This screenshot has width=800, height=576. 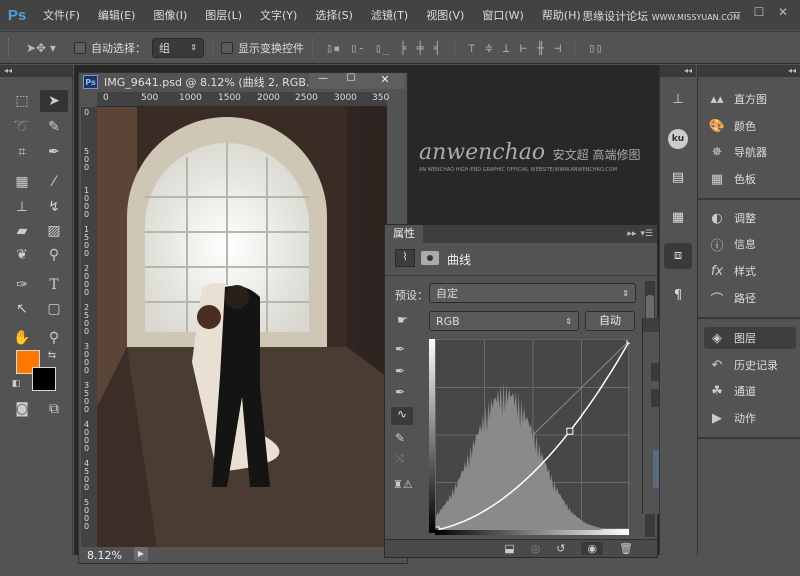 I want to click on clipping-warning-icon: ♜⚠, so click(x=403, y=484).